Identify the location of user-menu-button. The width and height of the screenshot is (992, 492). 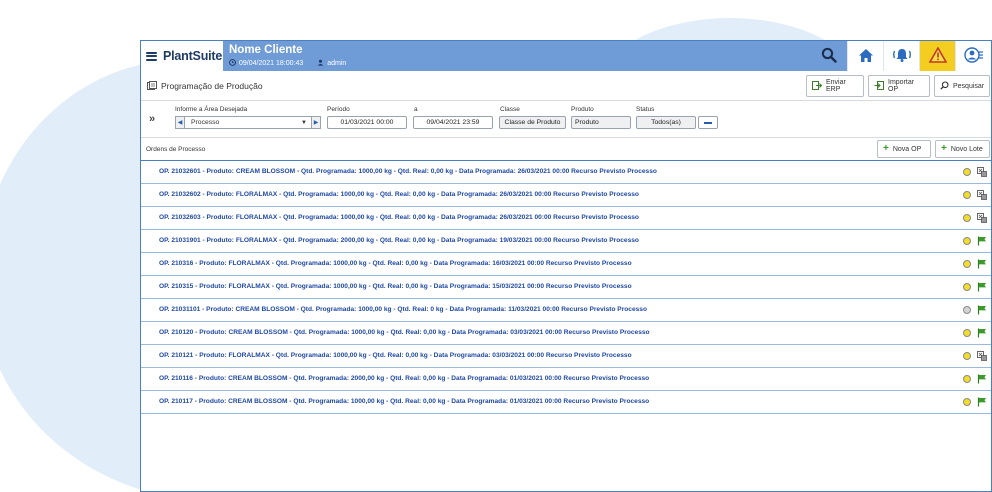
(973, 56).